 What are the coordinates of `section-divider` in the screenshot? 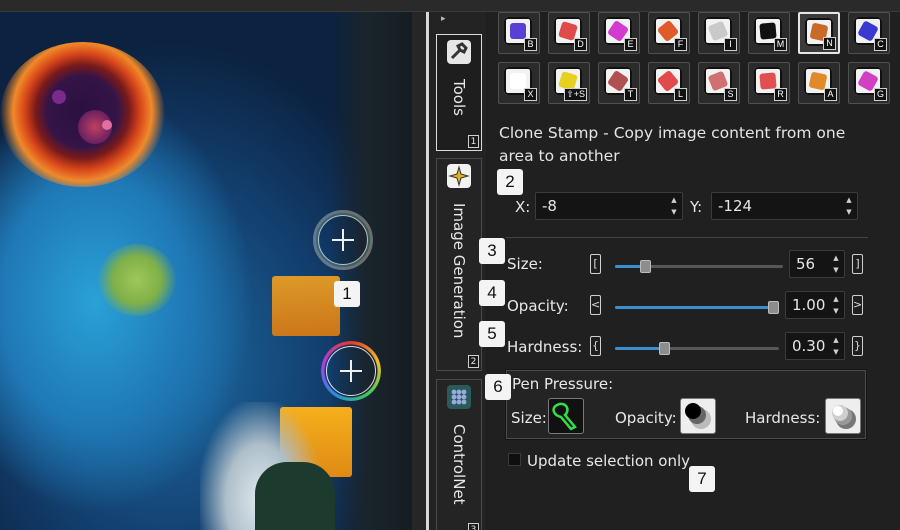 It's located at (687, 237).